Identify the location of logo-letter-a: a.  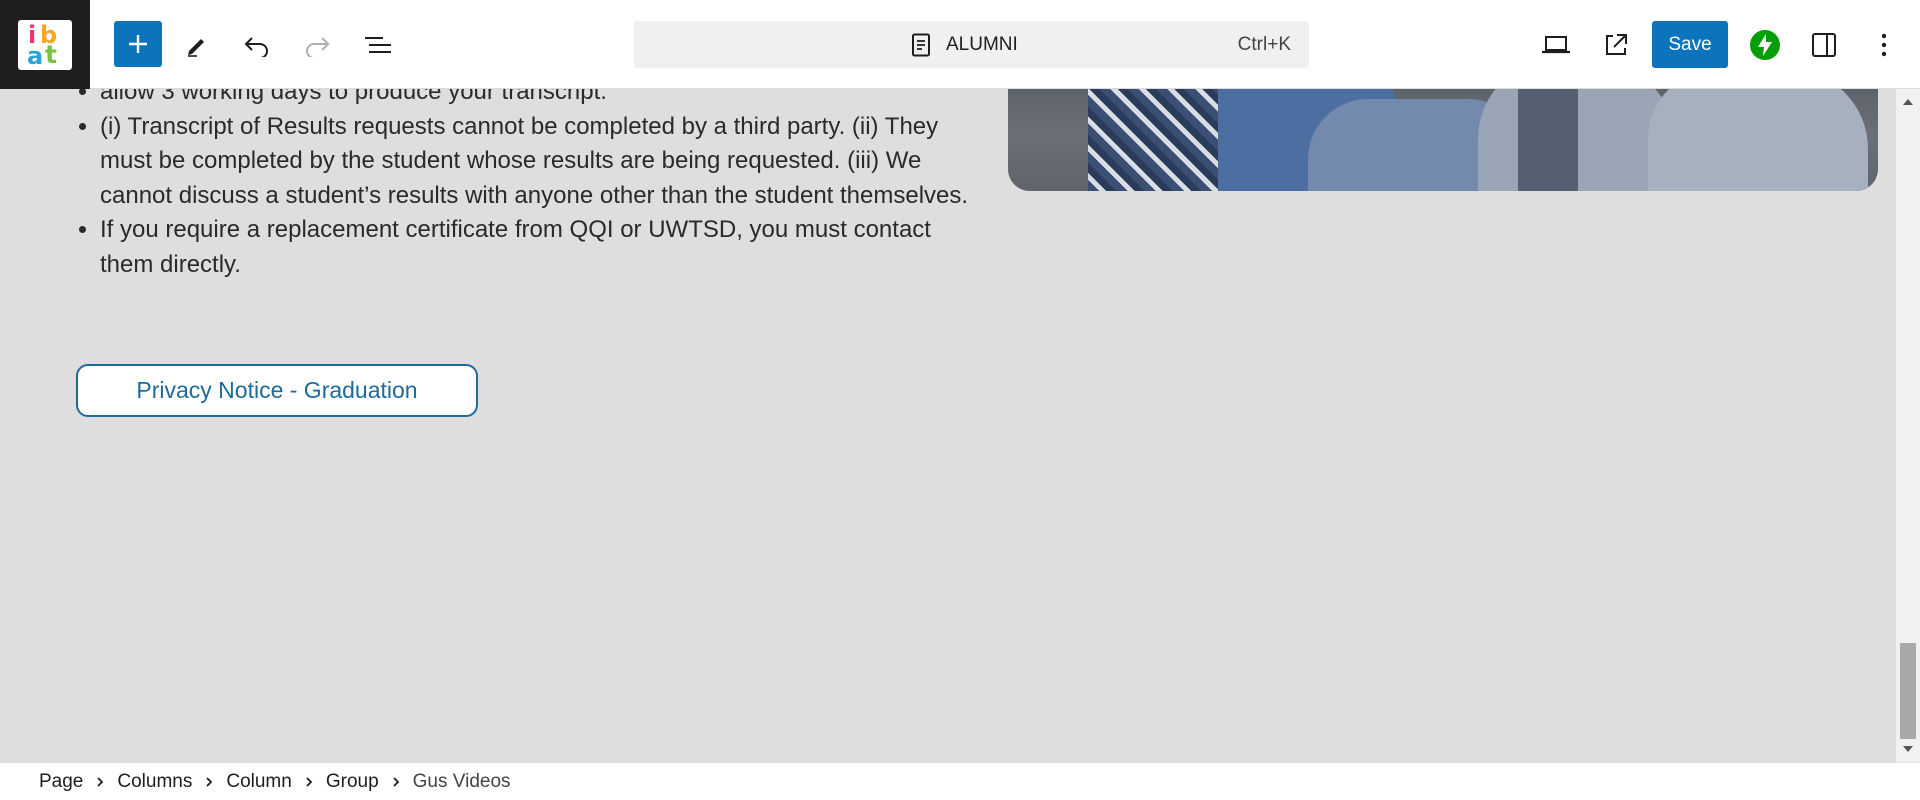
(35, 55).